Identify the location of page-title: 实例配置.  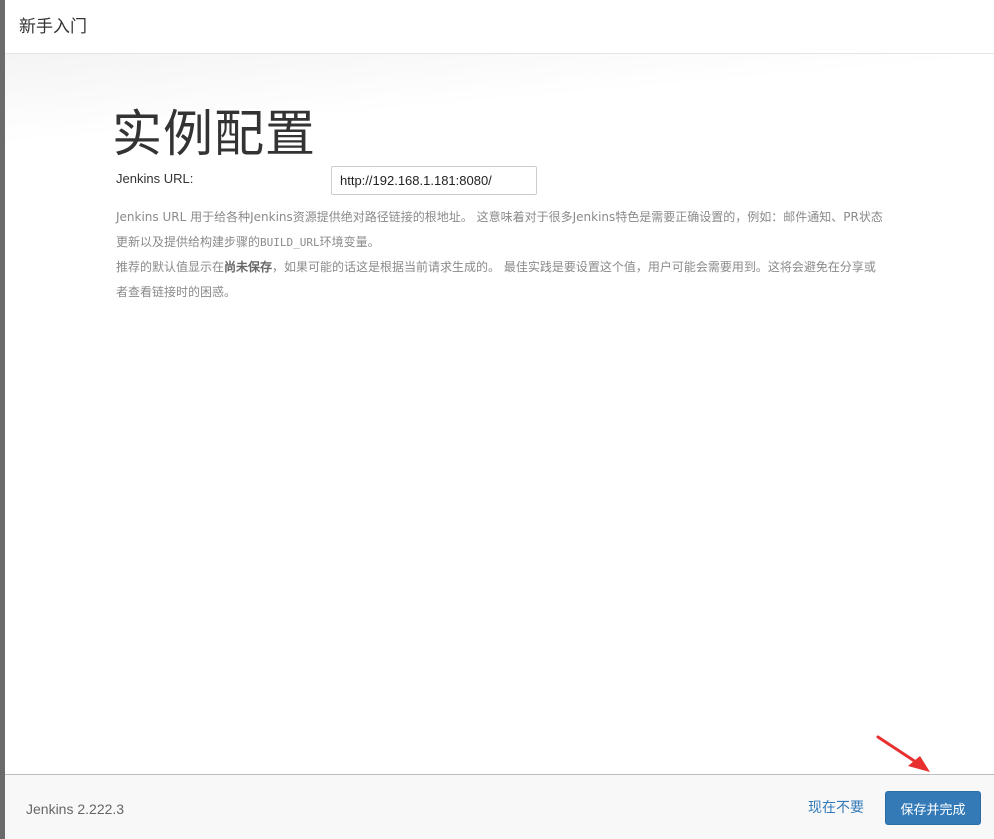
(214, 134).